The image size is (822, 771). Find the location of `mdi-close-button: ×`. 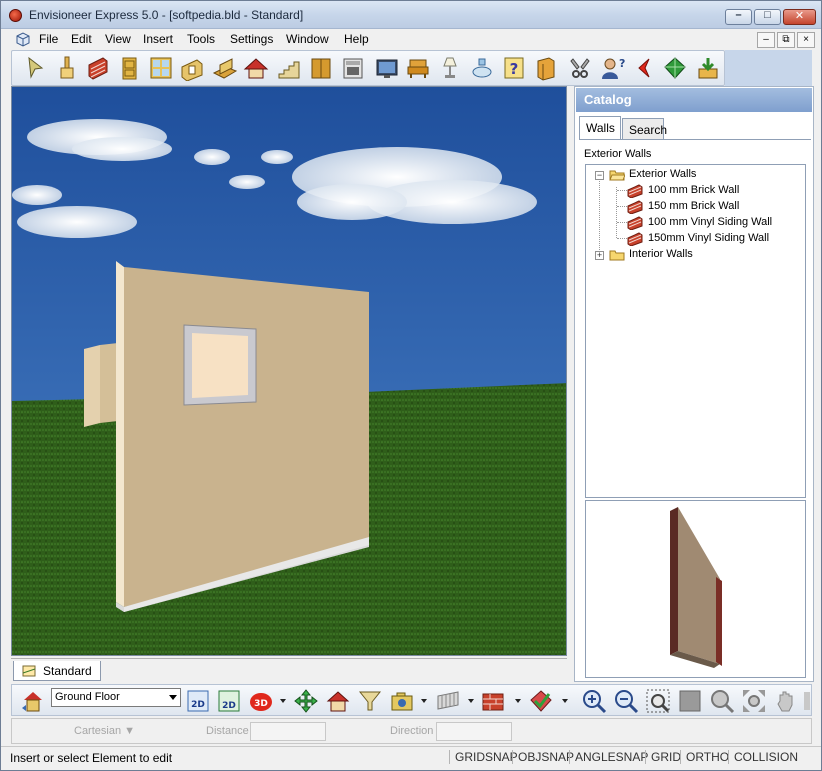

mdi-close-button: × is located at coordinates (806, 40).